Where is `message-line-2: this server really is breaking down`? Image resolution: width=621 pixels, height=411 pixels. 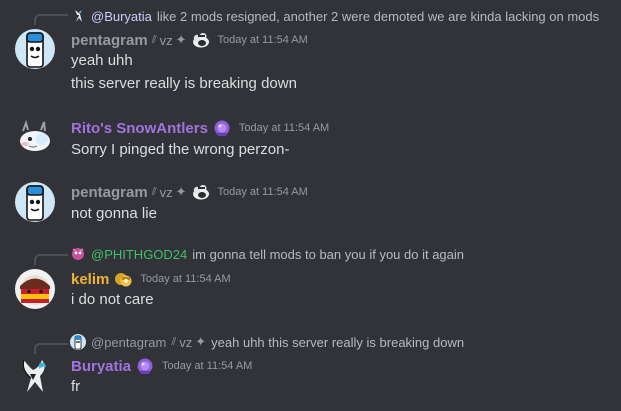
message-line-2: this server really is breaking down is located at coordinates (184, 83).